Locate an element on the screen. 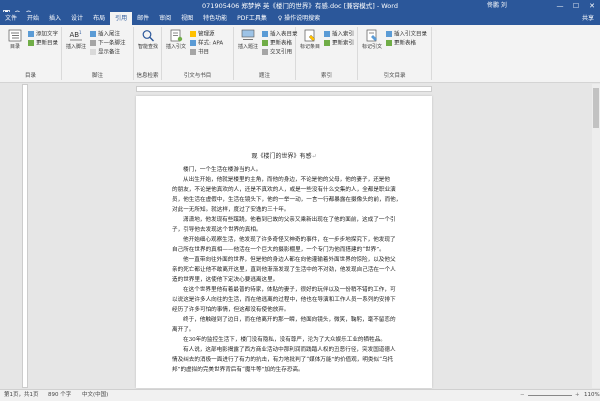 This screenshot has width=600, height=401. insert-index-icon is located at coordinates (327, 34).